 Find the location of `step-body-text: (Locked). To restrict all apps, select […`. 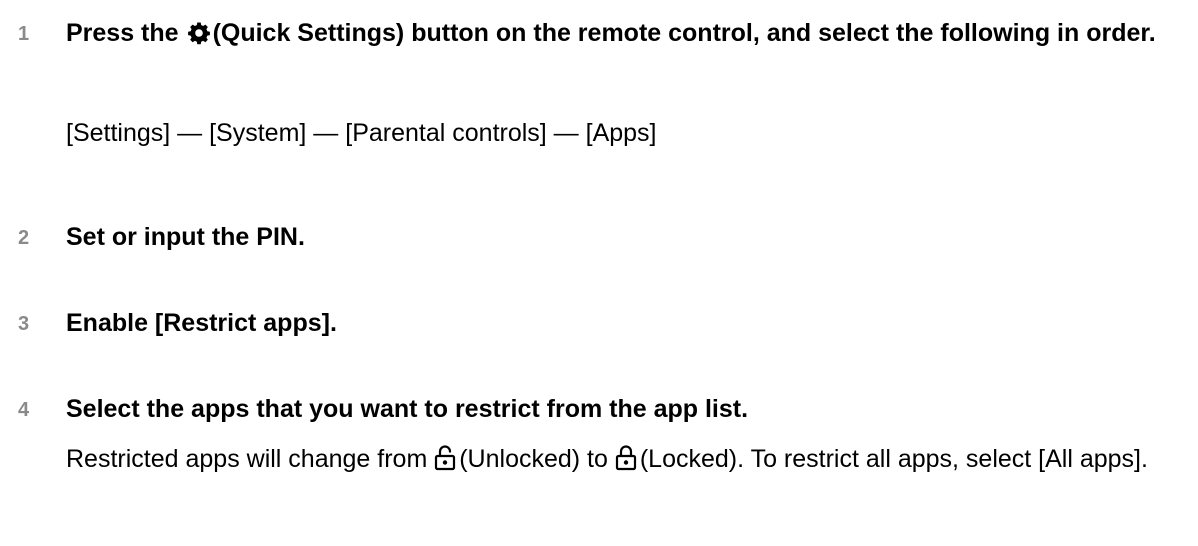

step-body-text: (Locked). To restrict all apps, select [… is located at coordinates (893, 459).